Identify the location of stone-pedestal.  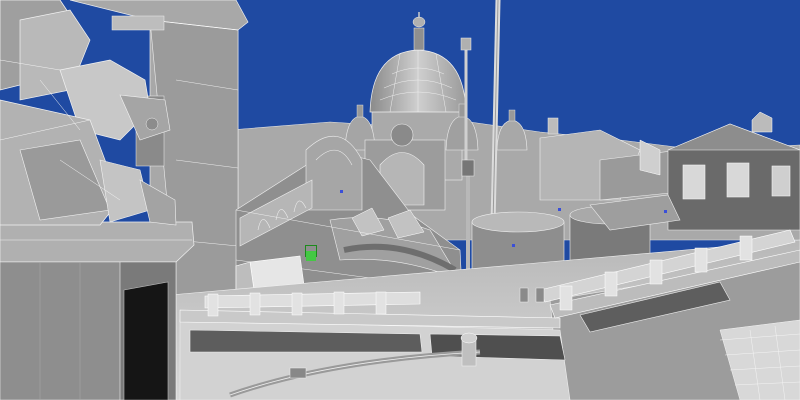
(97, 310).